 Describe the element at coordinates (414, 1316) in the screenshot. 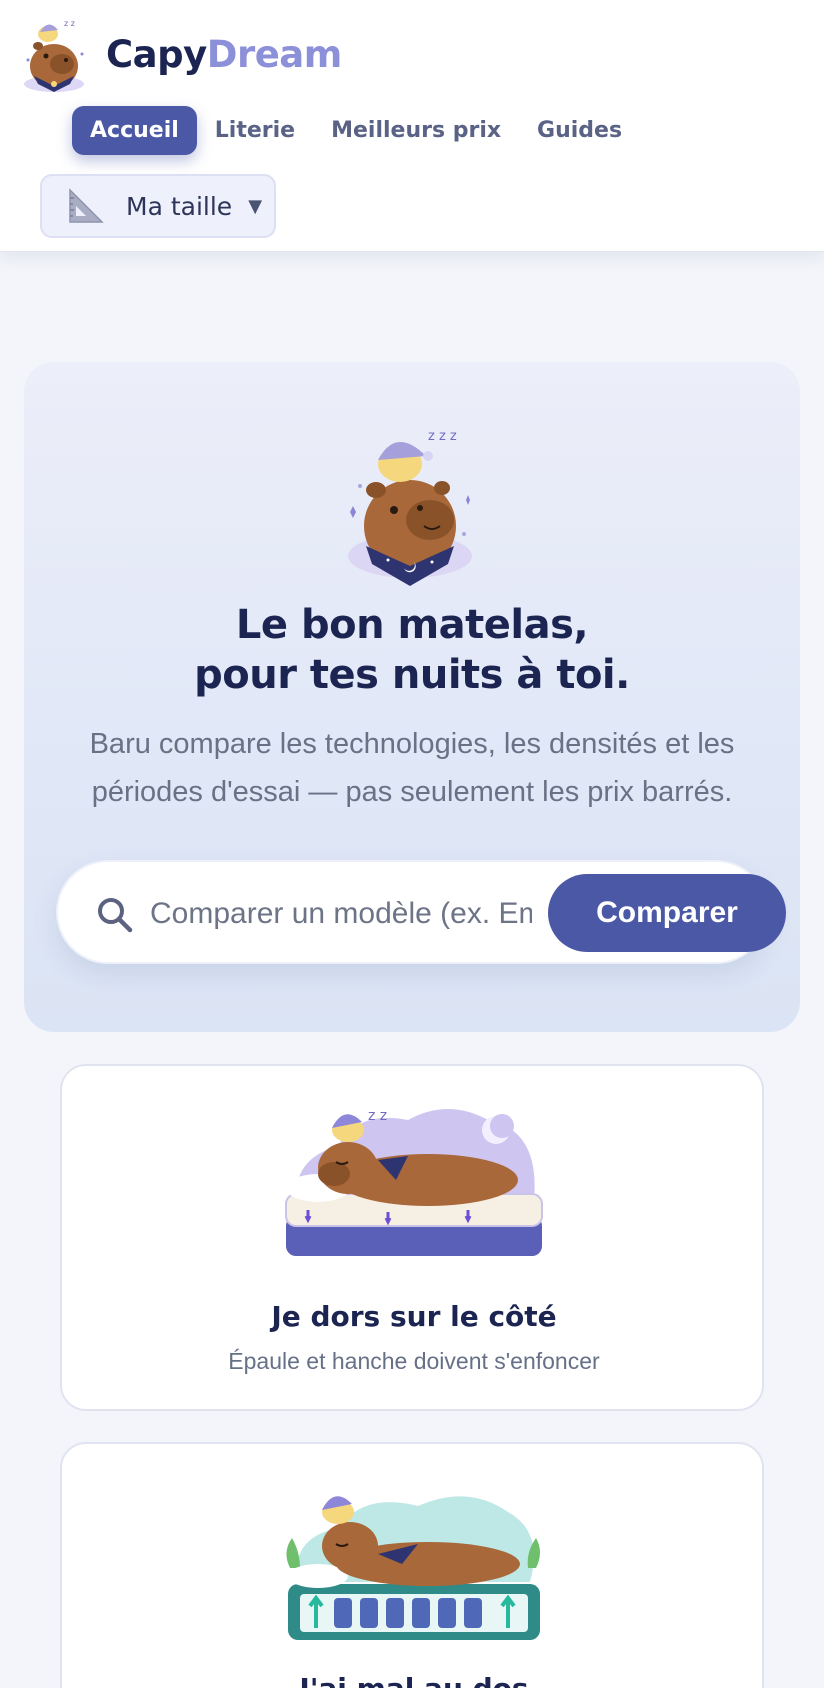

I see `card-title: Je dors sur le côté` at that location.